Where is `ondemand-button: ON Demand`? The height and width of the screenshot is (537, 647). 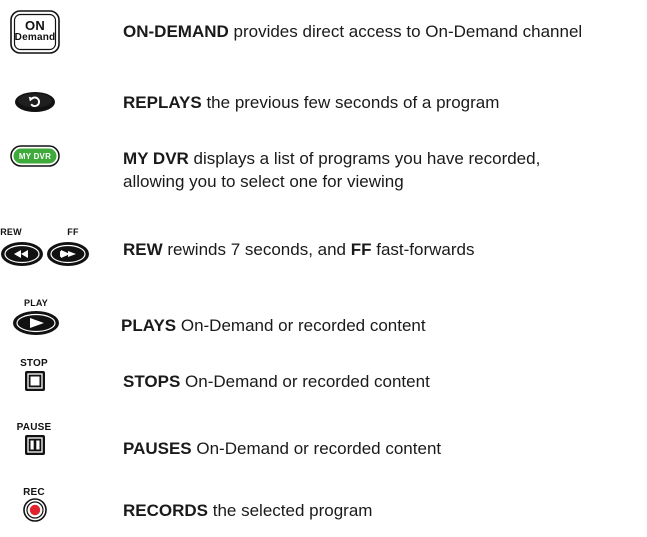 ondemand-button: ON Demand is located at coordinates (35, 32).